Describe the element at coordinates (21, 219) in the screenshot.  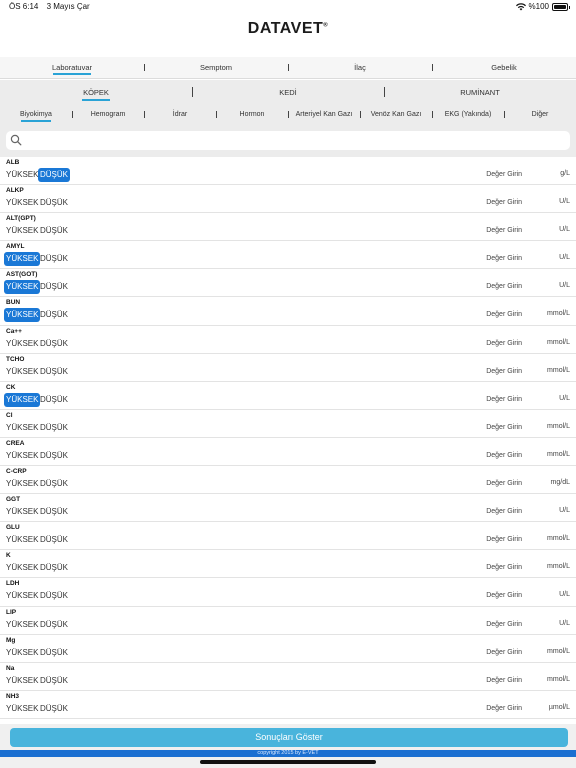
I see `test-name: ALT(GPT)` at that location.